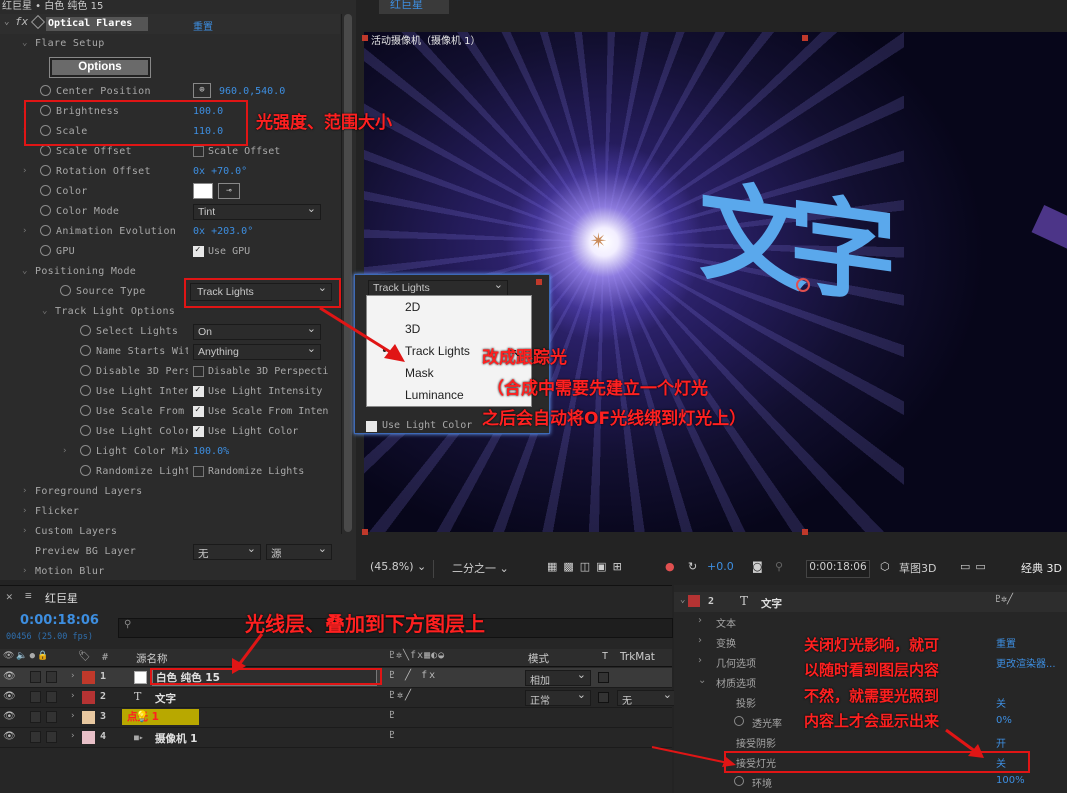  Describe the element at coordinates (491, 569) in the screenshot. I see `resolution-dropdown: 二分之一 ⌄` at that location.